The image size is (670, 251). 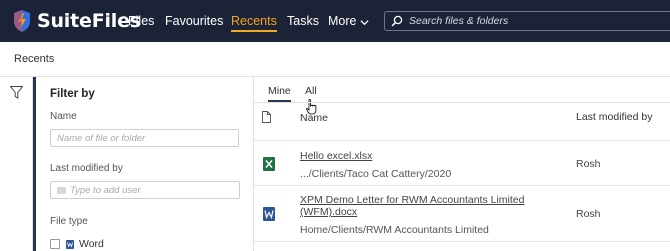 What do you see at coordinates (16, 92) in the screenshot?
I see `filter-icon` at bounding box center [16, 92].